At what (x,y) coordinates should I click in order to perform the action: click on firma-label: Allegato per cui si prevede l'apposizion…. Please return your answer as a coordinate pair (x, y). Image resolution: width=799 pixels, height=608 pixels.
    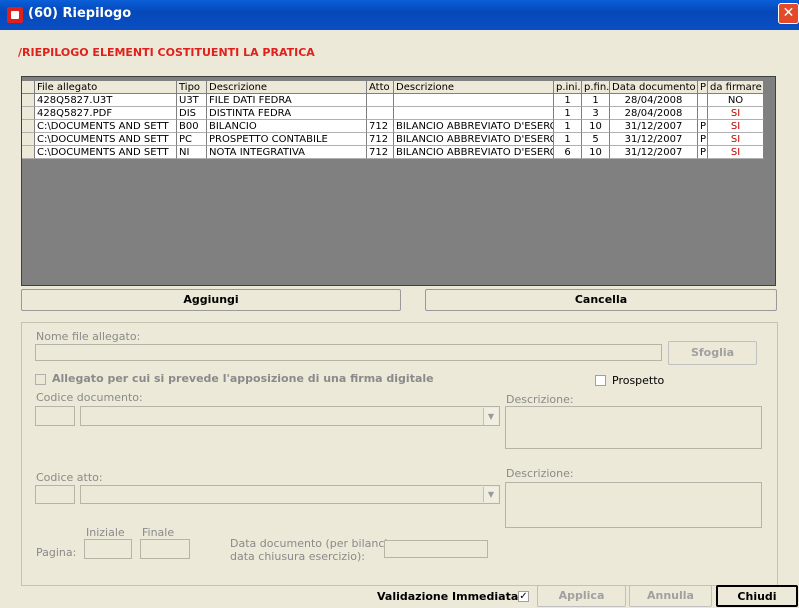
    Looking at the image, I should click on (243, 378).